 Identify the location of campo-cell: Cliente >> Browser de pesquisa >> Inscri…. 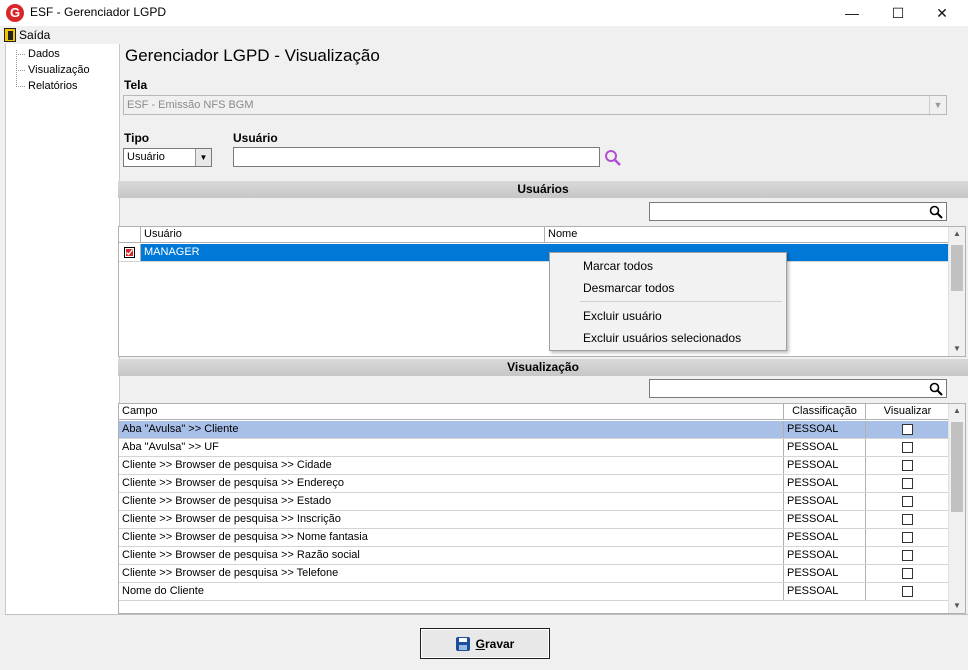
(451, 519).